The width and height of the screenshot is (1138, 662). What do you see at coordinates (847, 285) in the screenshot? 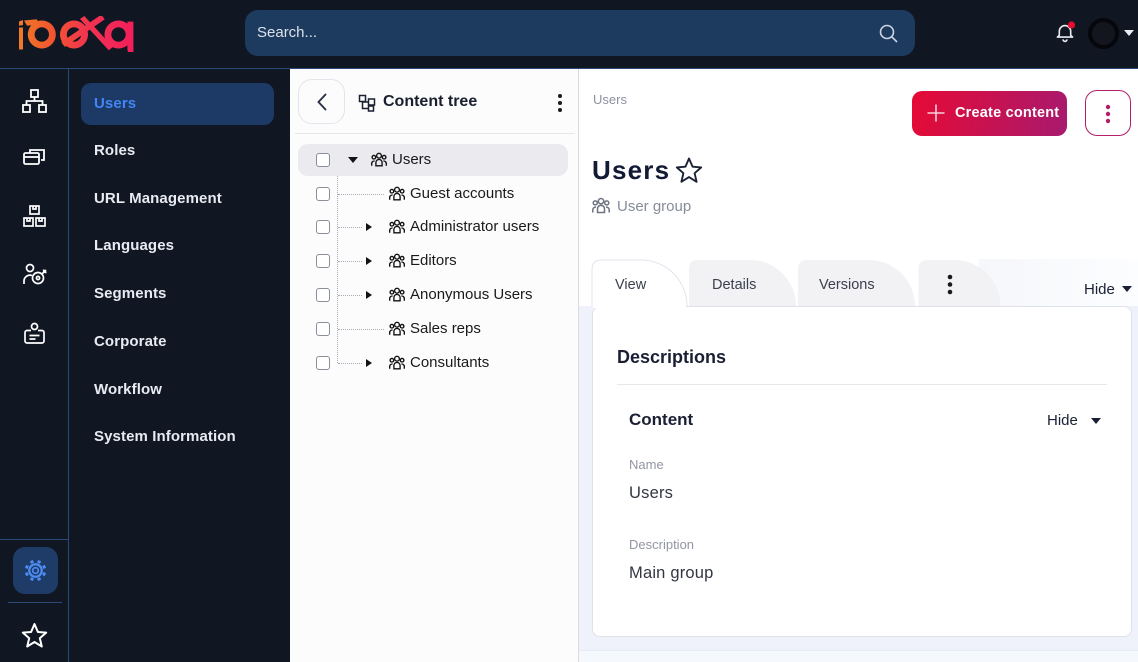
I see `svg-text: Versions` at bounding box center [847, 285].